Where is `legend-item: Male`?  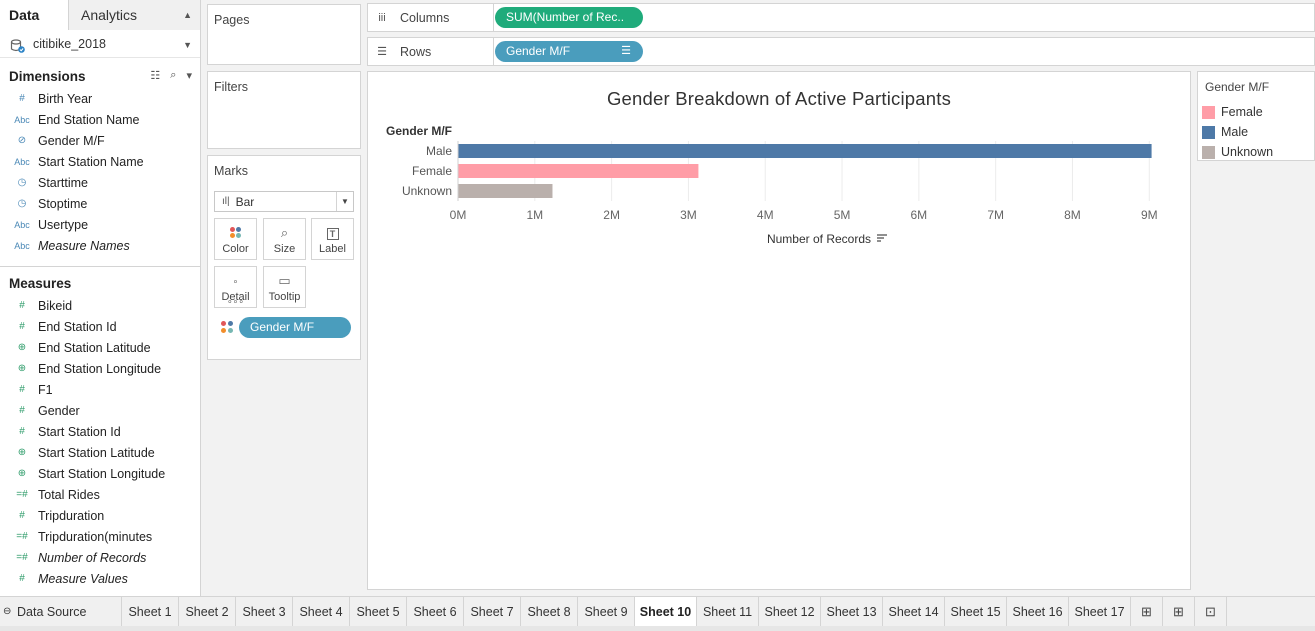
legend-item: Male is located at coordinates (1225, 132).